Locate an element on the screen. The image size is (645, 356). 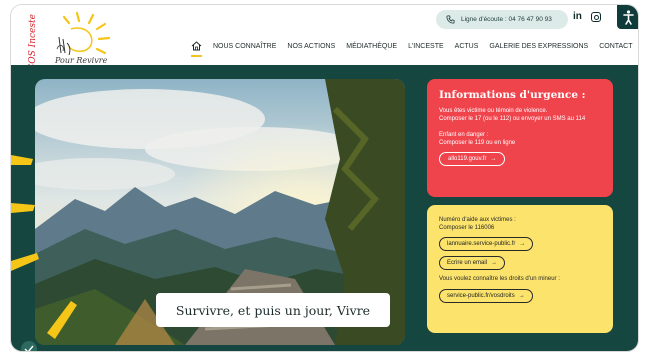
instagram-icon is located at coordinates (595, 16).